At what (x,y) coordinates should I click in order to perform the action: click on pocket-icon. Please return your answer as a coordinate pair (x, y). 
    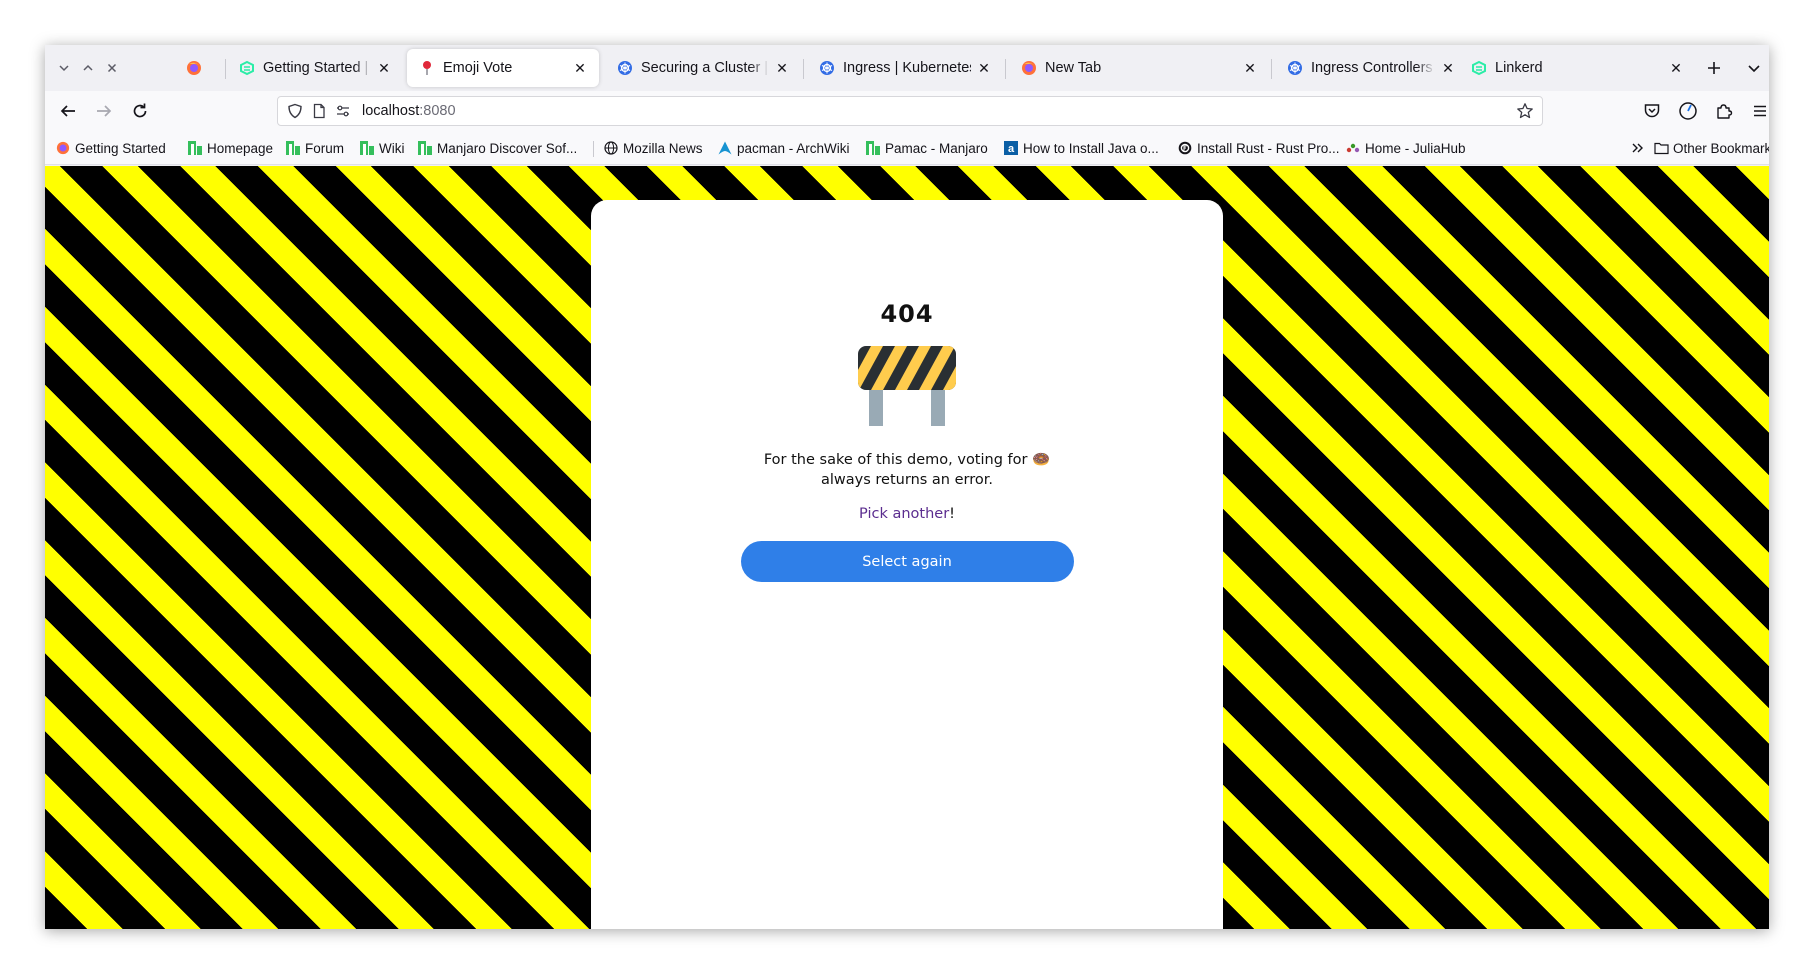
    Looking at the image, I should click on (1652, 111).